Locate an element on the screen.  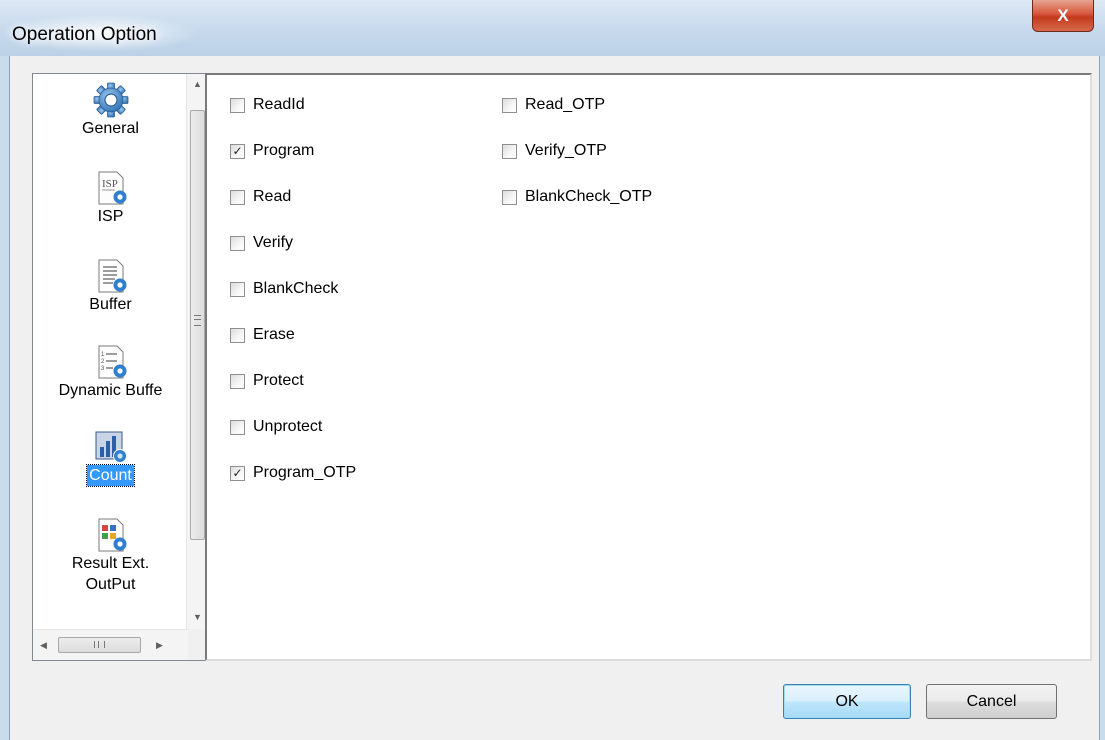
scroll-right-icon: ▶ is located at coordinates (159, 645).